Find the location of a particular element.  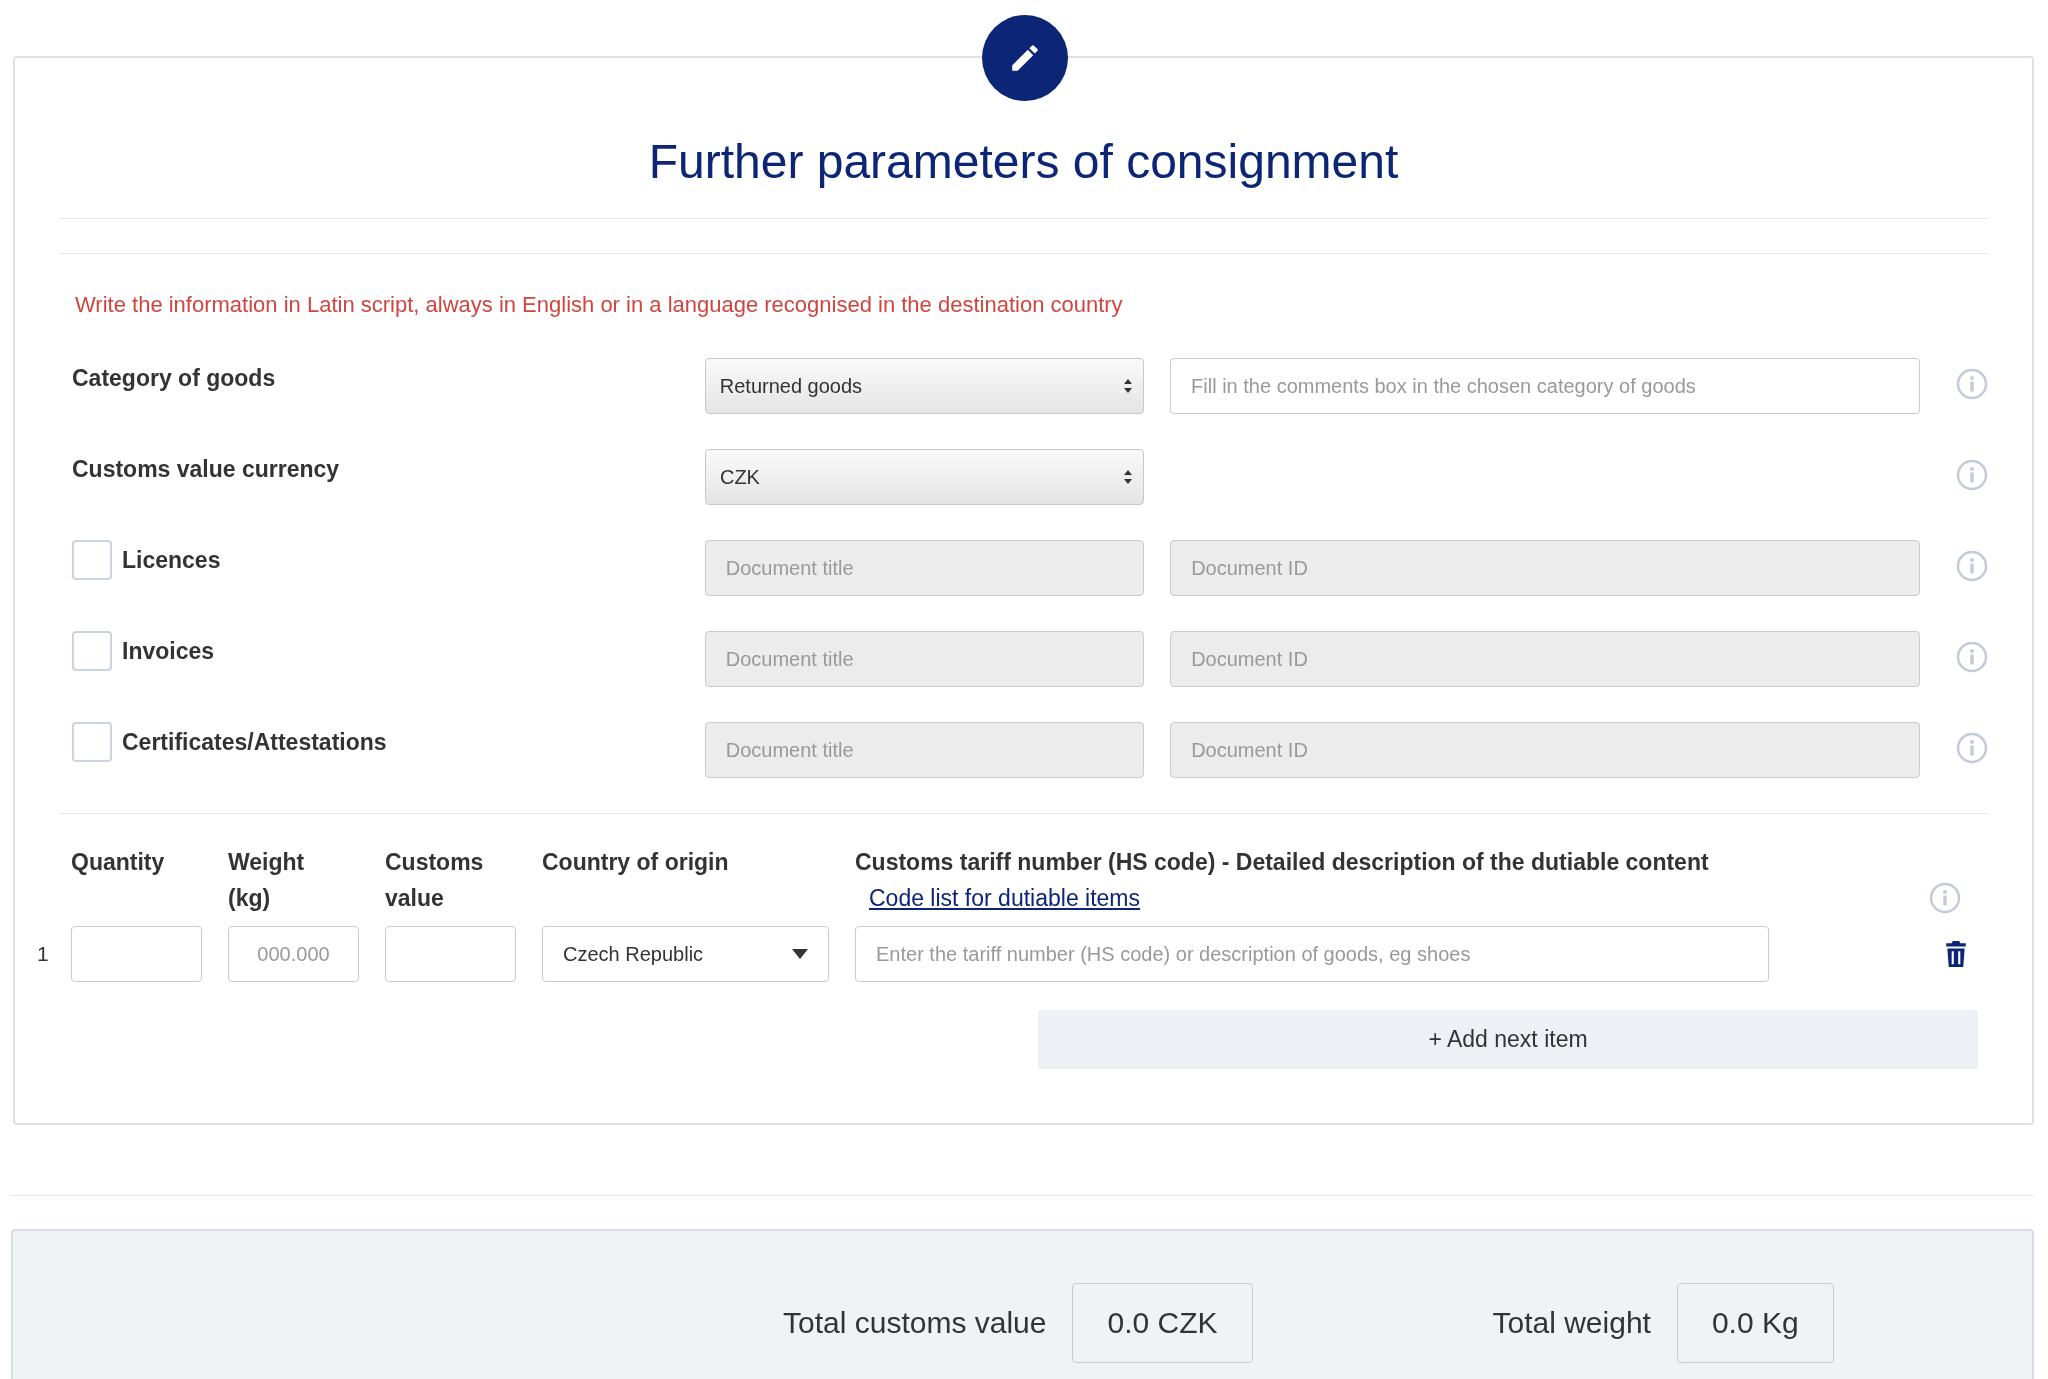

comment-field: Fill in the comments box in the chosen category of goods is located at coordinates (1545, 386).